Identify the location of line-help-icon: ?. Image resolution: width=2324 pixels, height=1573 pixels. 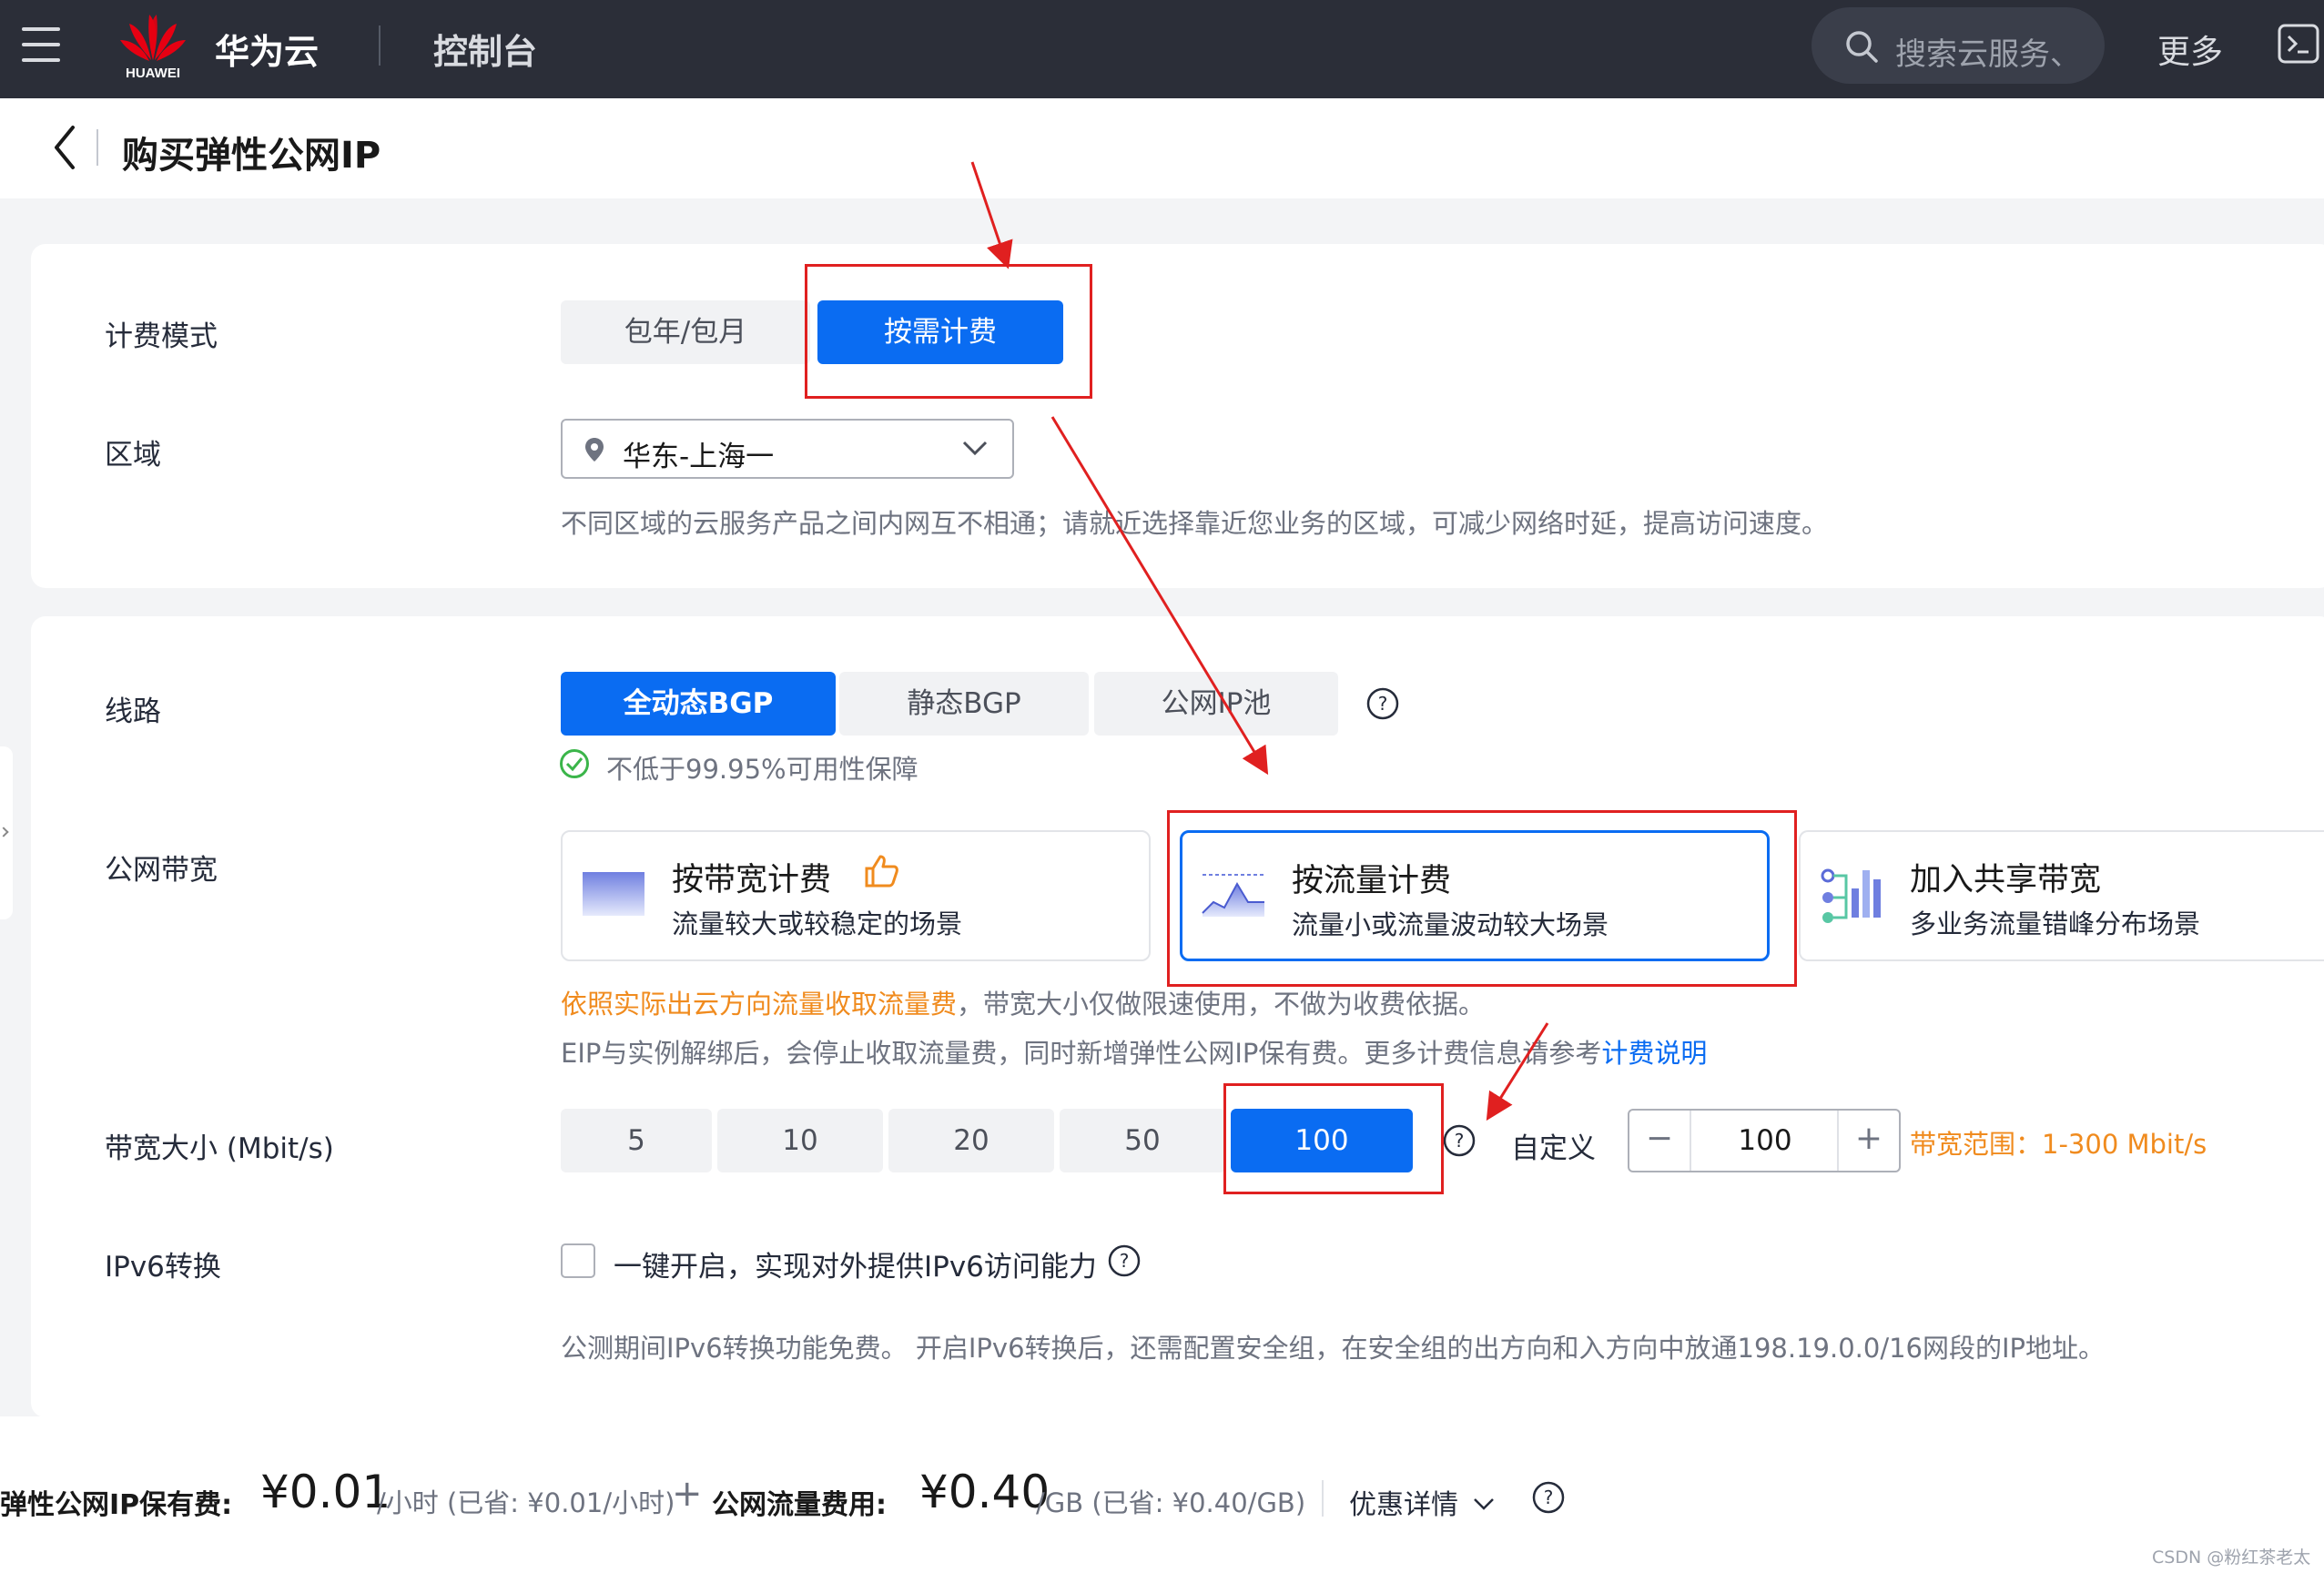
(1382, 704).